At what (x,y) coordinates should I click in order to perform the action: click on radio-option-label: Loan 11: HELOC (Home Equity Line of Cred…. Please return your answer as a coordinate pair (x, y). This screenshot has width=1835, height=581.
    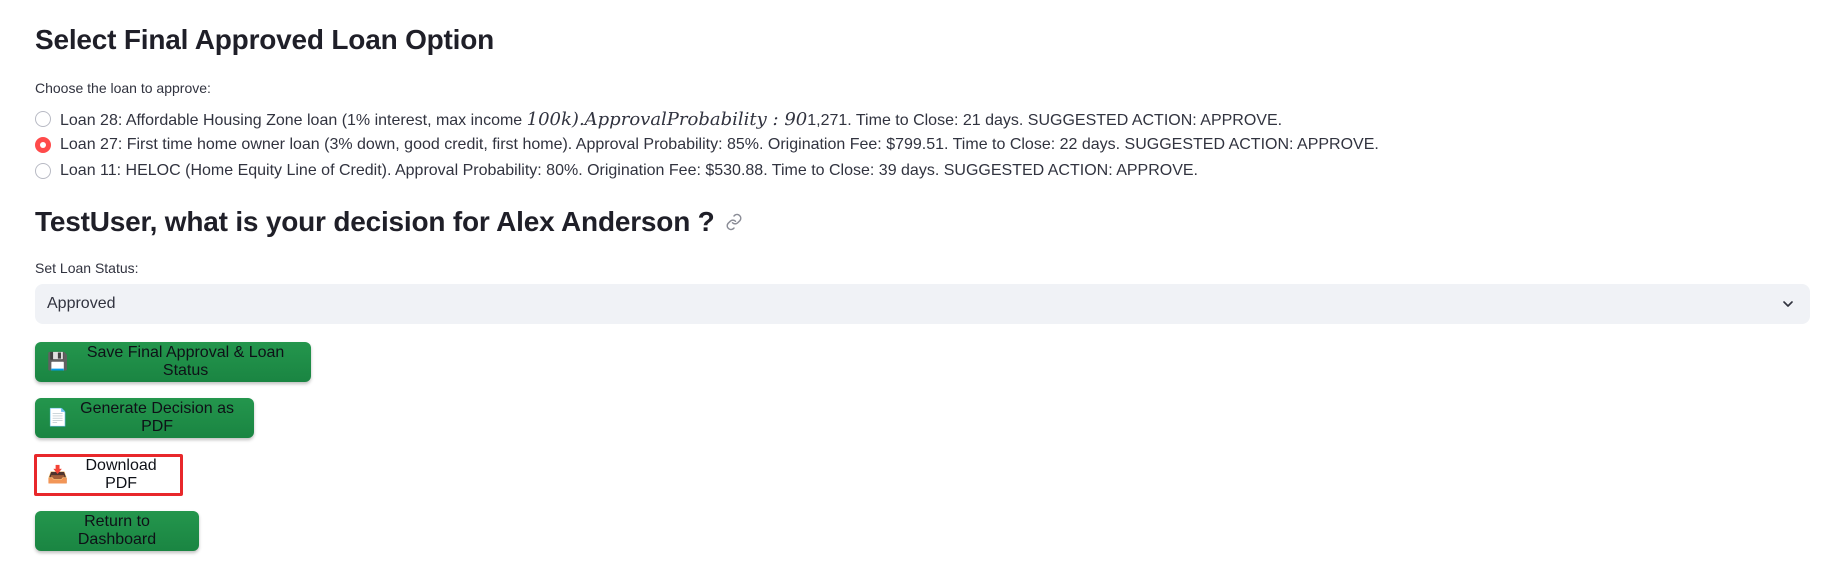
    Looking at the image, I should click on (629, 170).